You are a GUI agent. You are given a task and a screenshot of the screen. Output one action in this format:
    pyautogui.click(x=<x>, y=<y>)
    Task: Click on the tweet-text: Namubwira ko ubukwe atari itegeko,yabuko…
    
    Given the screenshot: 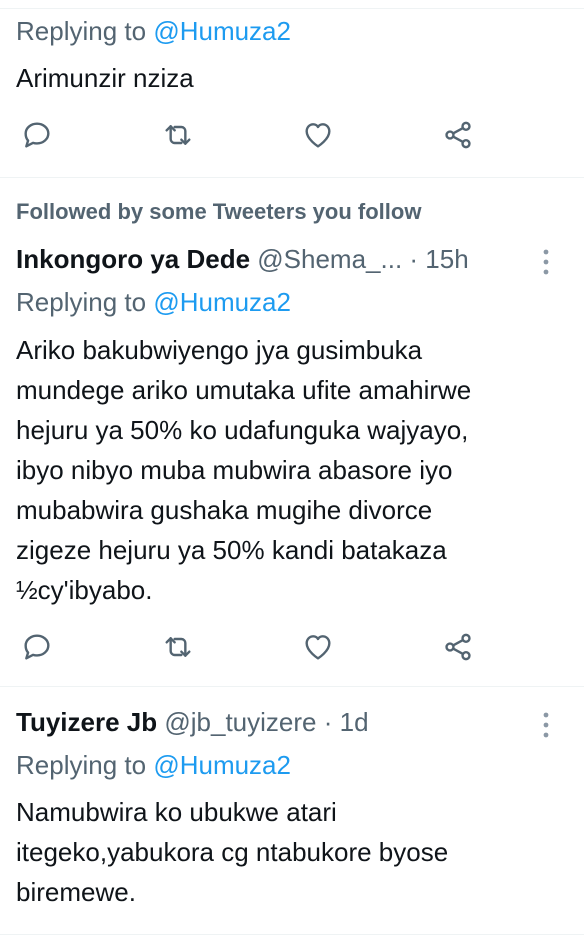 What is the action you would take?
    pyautogui.click(x=296, y=852)
    